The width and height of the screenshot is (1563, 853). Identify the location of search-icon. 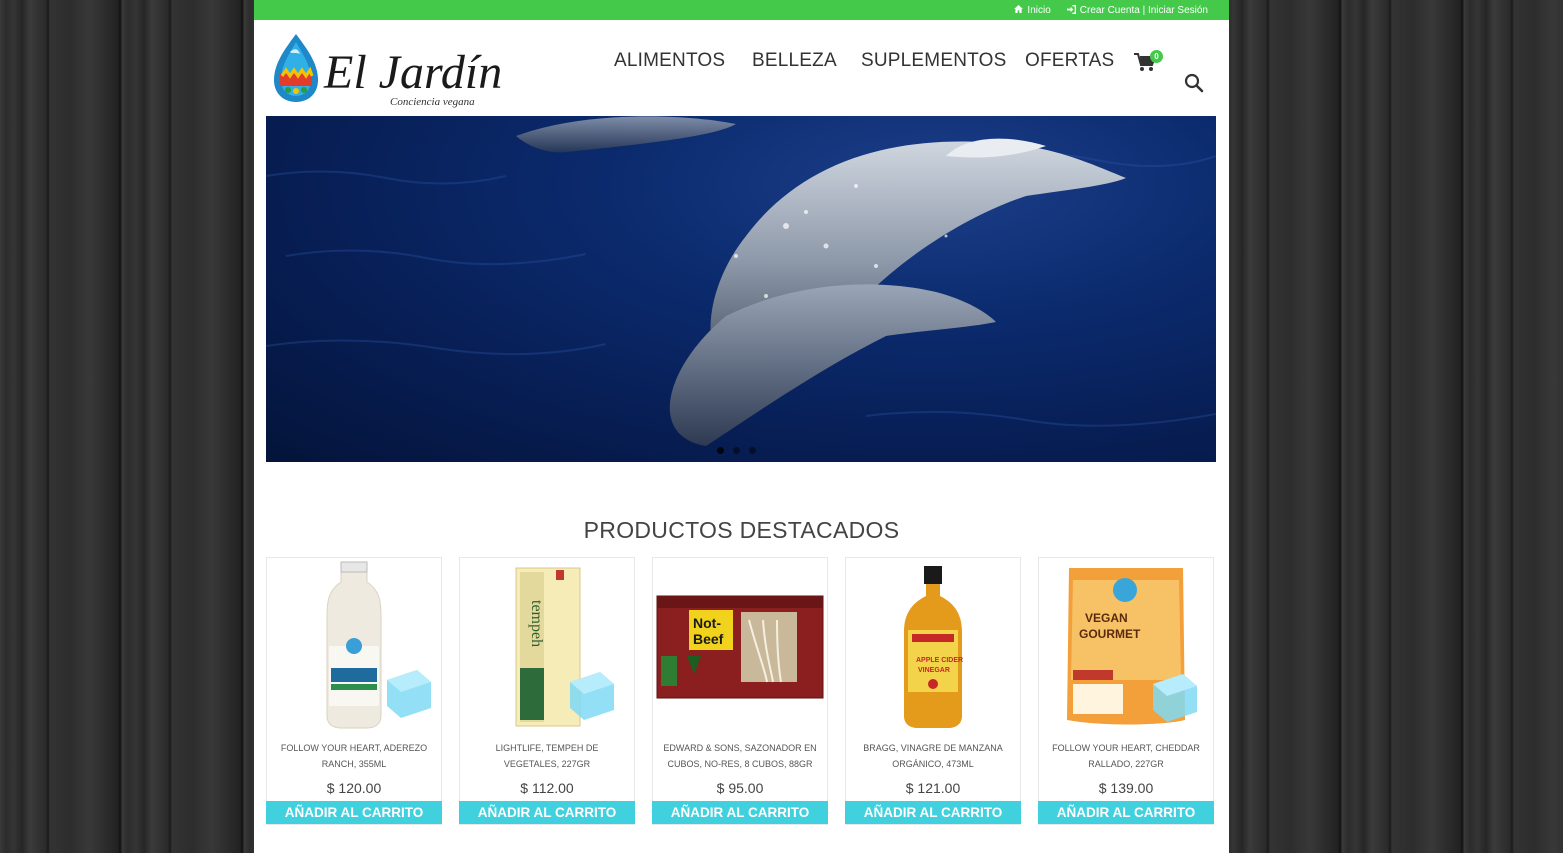
(1194, 83).